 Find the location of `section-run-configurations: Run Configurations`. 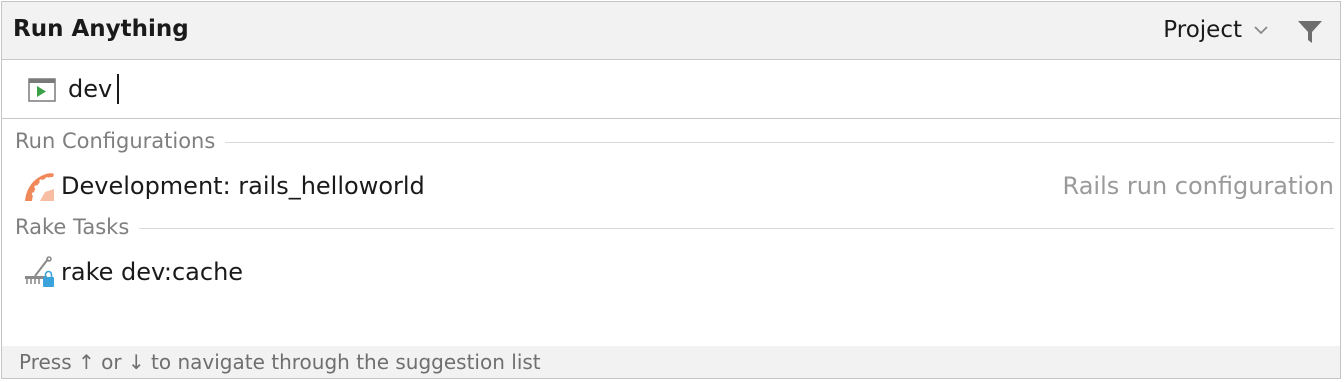

section-run-configurations: Run Configurations is located at coordinates (674, 141).